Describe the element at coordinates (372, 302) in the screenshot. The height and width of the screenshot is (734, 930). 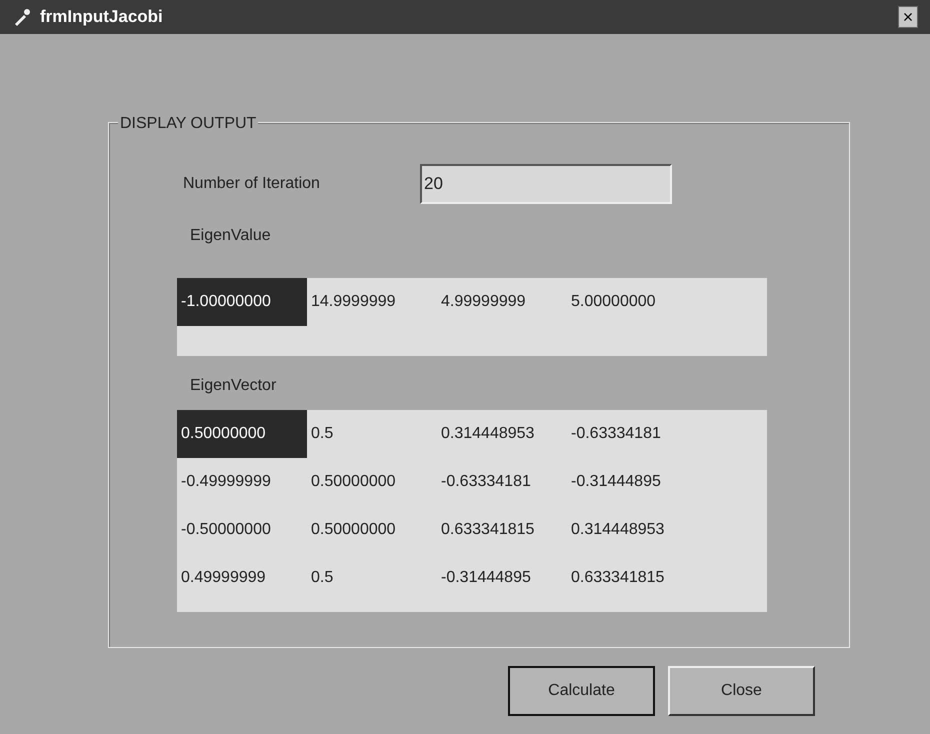
I see `grid-cell: 14.9999999` at that location.